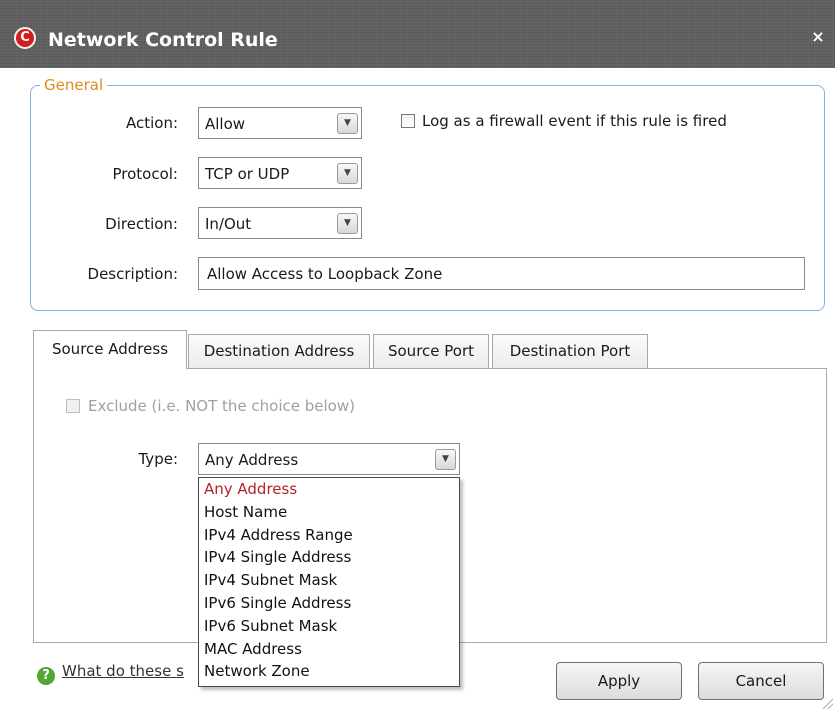  I want to click on action-select: Allow ▼, so click(280, 123).